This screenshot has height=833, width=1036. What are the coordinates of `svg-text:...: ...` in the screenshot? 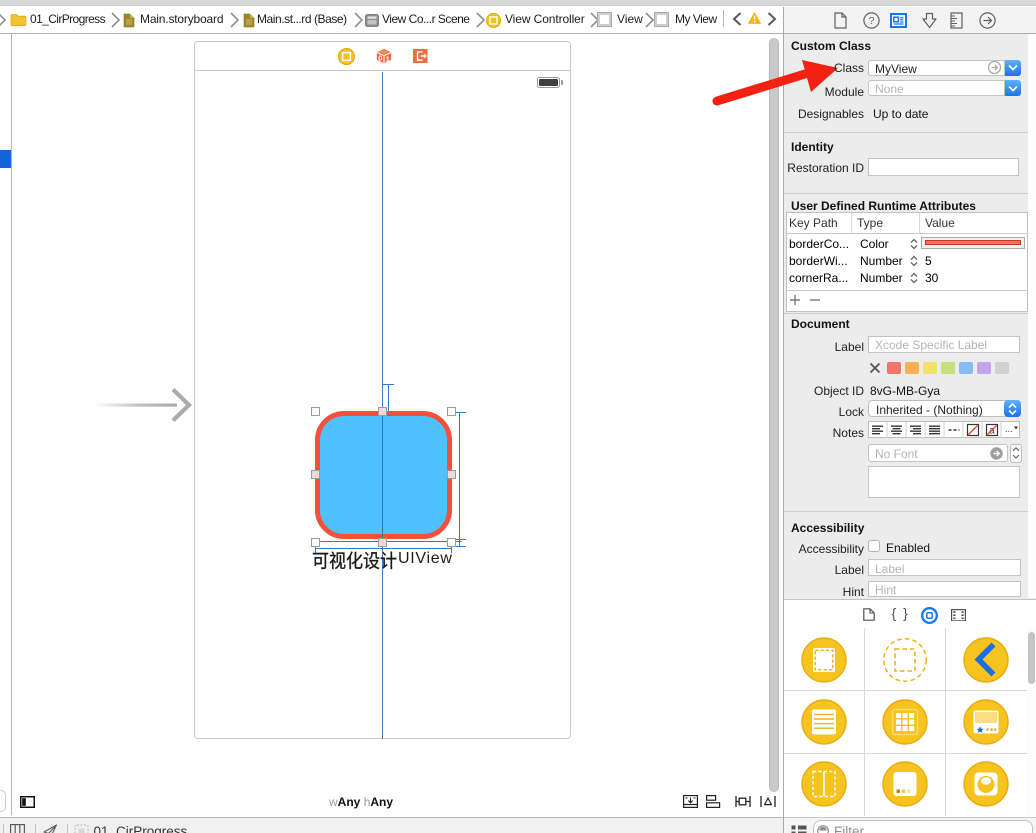 It's located at (1009, 429).